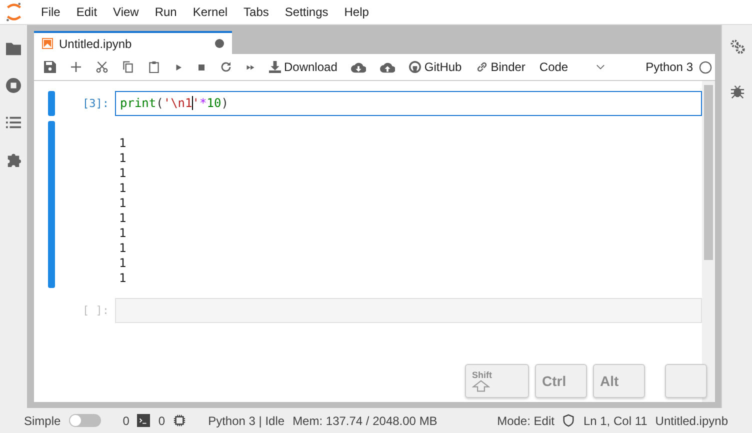 This screenshot has width=752, height=433. What do you see at coordinates (246, 421) in the screenshot?
I see `kernel-status: Python 3 | Idle` at bounding box center [246, 421].